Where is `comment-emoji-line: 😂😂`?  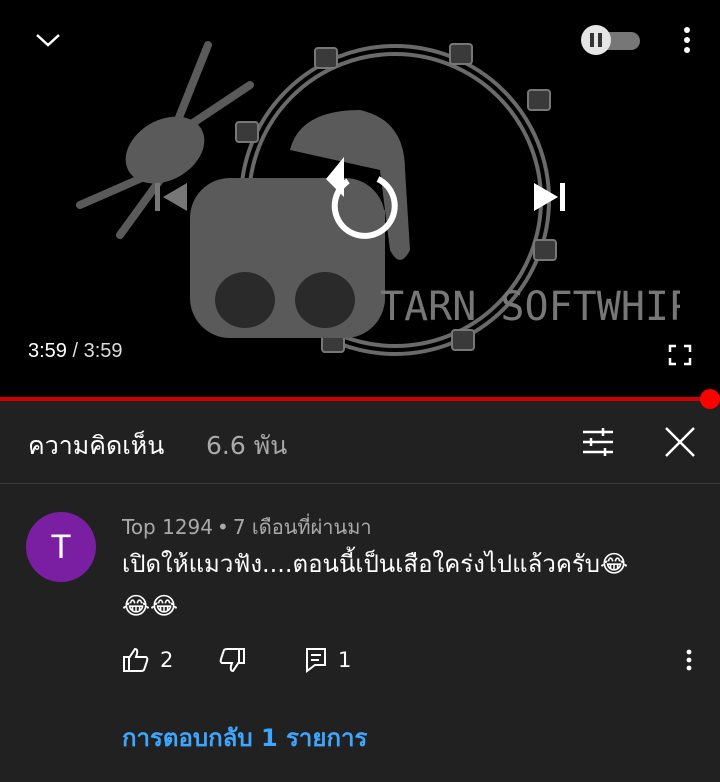
comment-emoji-line: 😂😂 is located at coordinates (150, 606).